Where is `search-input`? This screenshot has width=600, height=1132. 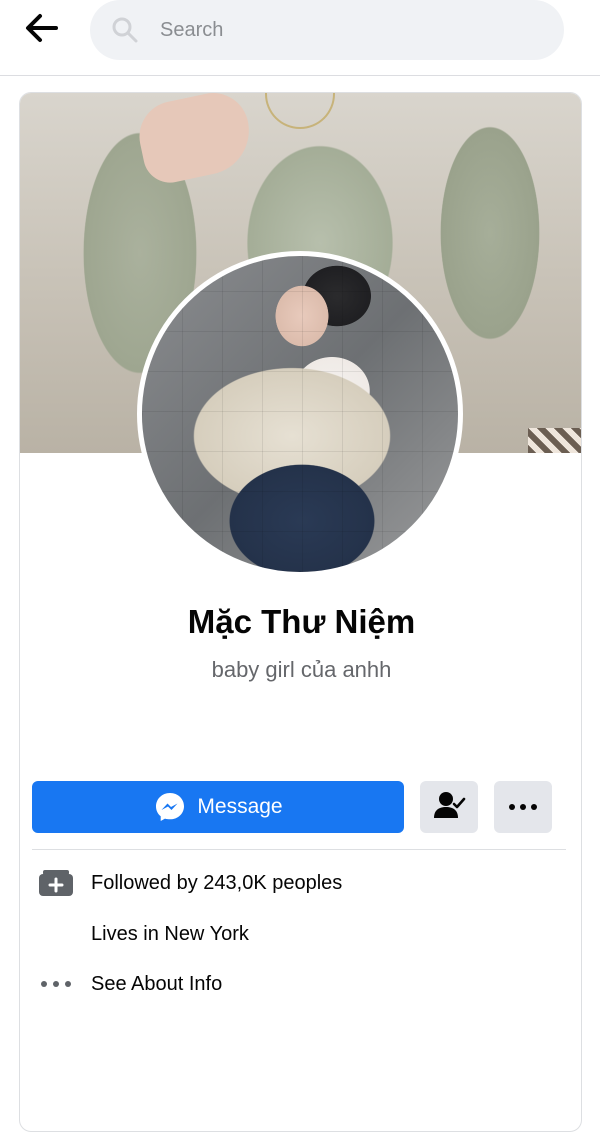 search-input is located at coordinates (350, 30).